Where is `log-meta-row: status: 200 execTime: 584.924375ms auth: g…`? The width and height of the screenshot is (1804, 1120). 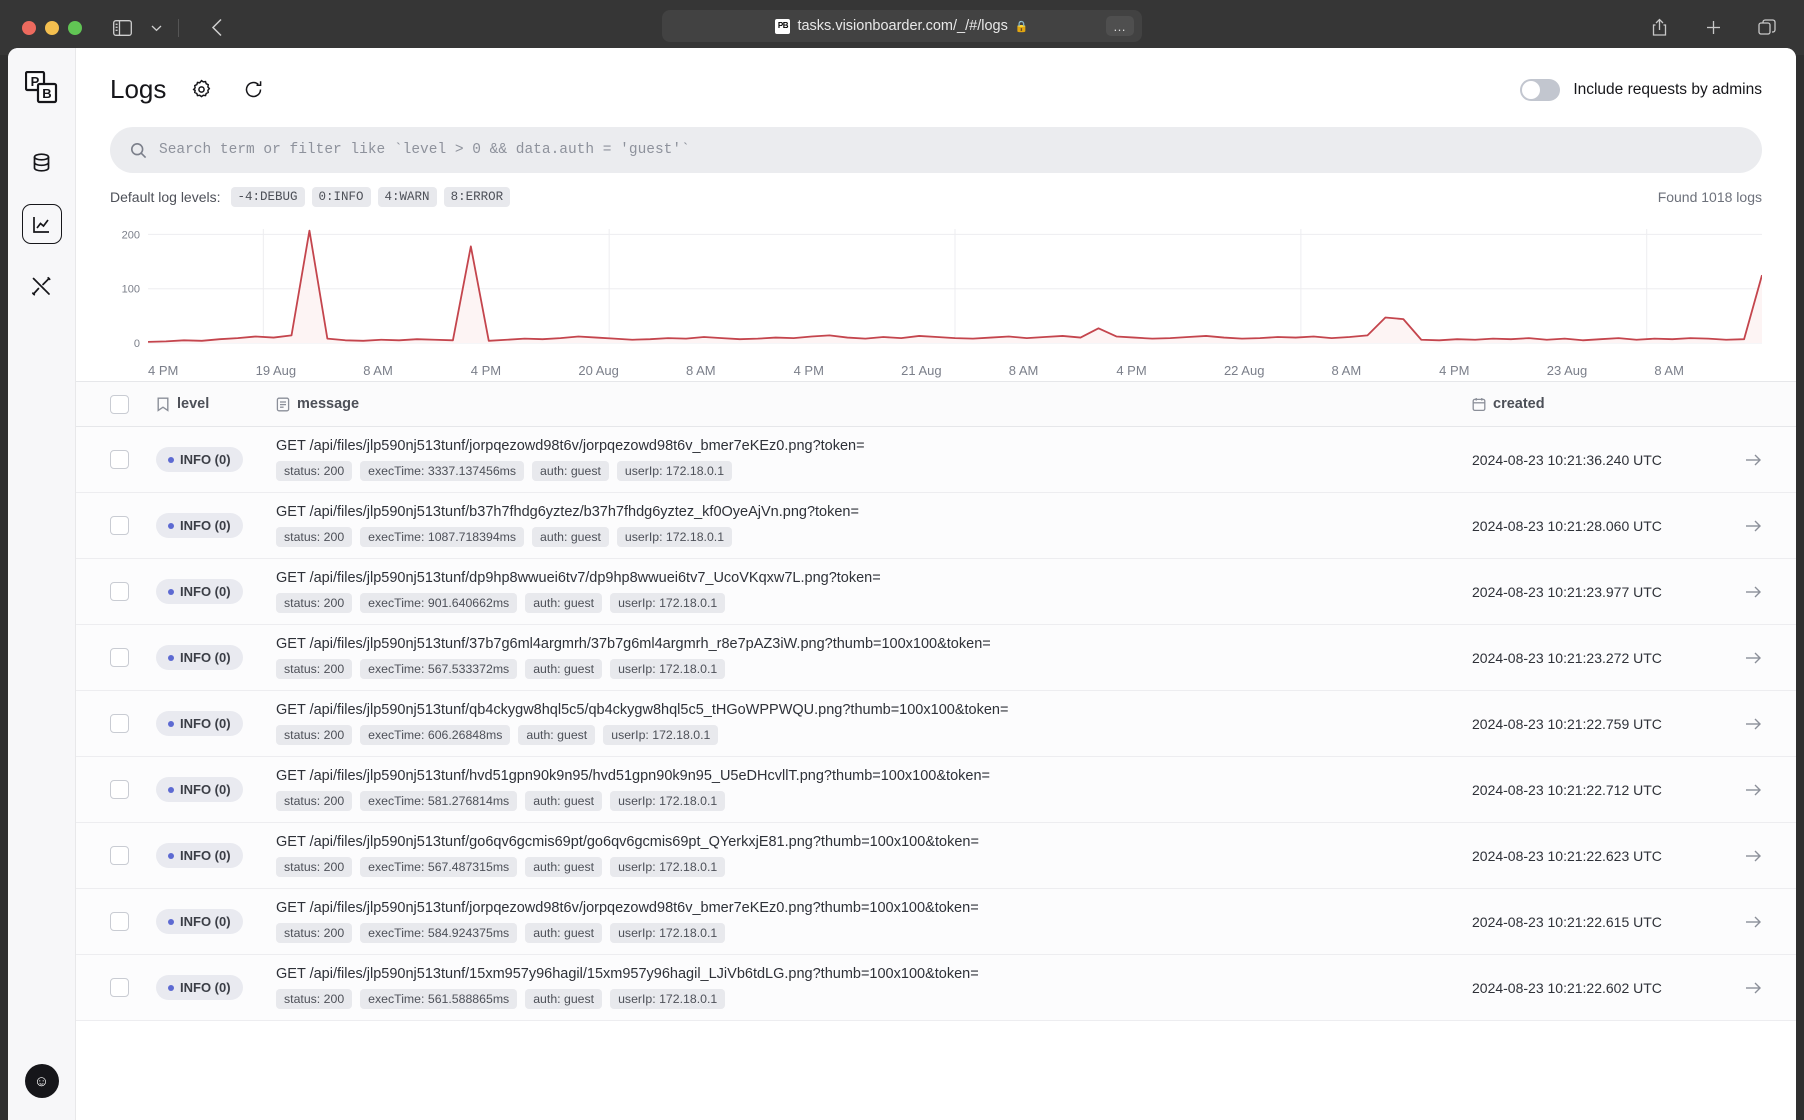
log-meta-row: status: 200 execTime: 584.924375ms auth: g… is located at coordinates (627, 933).